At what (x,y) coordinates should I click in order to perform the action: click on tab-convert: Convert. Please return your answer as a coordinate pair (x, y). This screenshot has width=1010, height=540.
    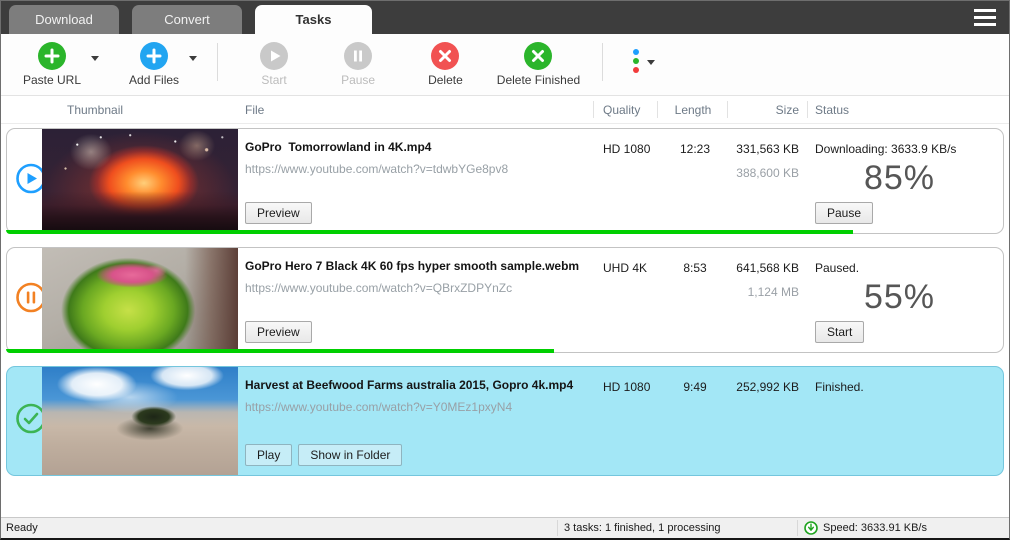
    Looking at the image, I should click on (187, 19).